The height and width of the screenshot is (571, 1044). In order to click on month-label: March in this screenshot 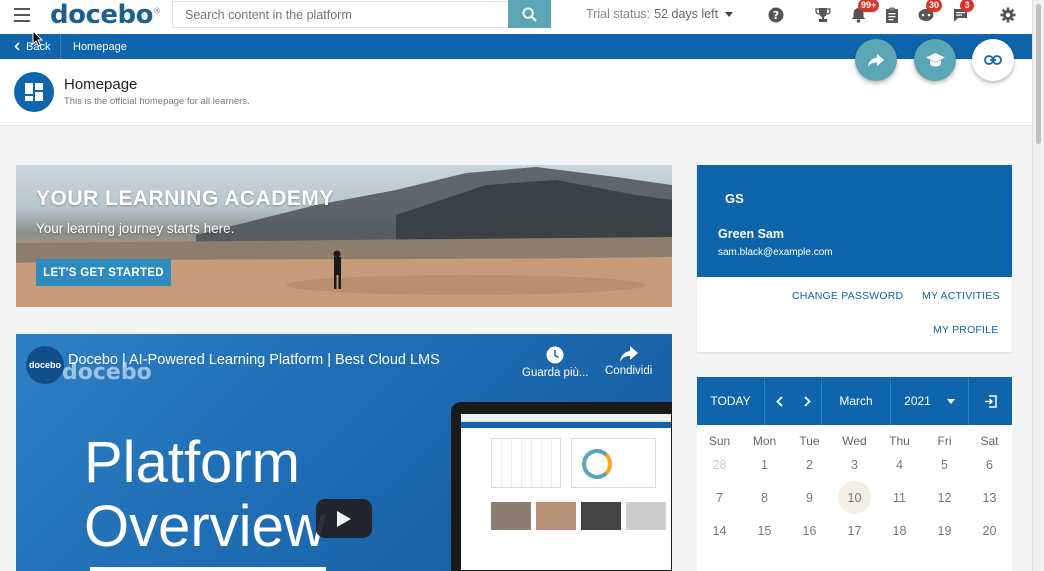, I will do `click(856, 401)`.